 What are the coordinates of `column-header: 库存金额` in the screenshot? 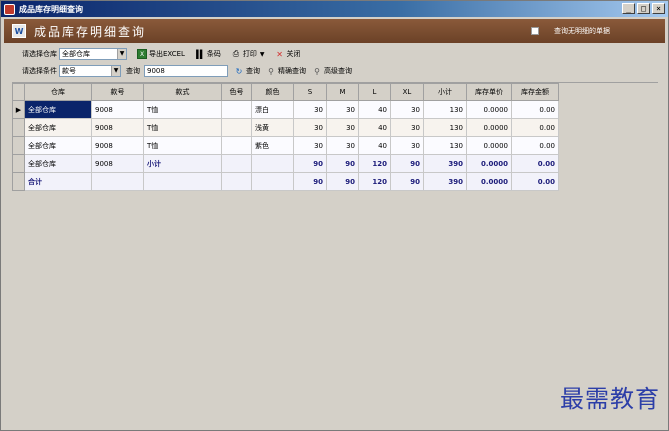 It's located at (535, 92).